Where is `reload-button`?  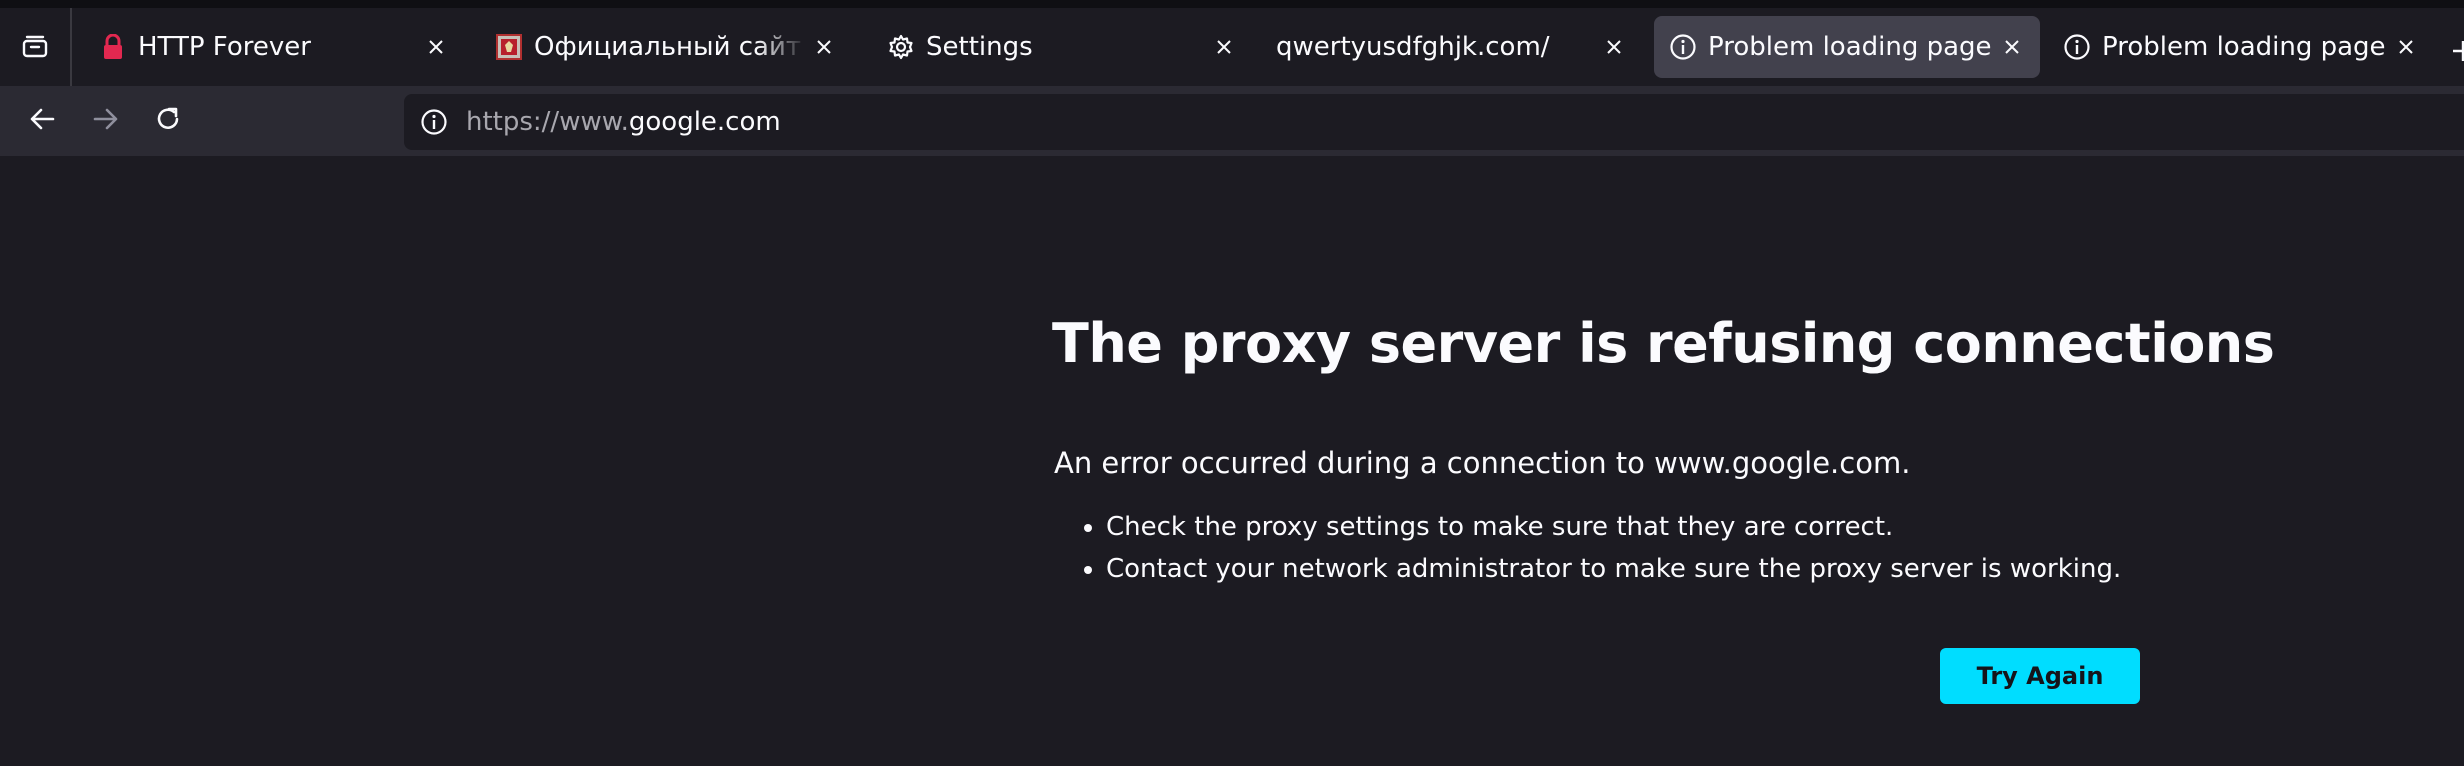
reload-button is located at coordinates (168, 121).